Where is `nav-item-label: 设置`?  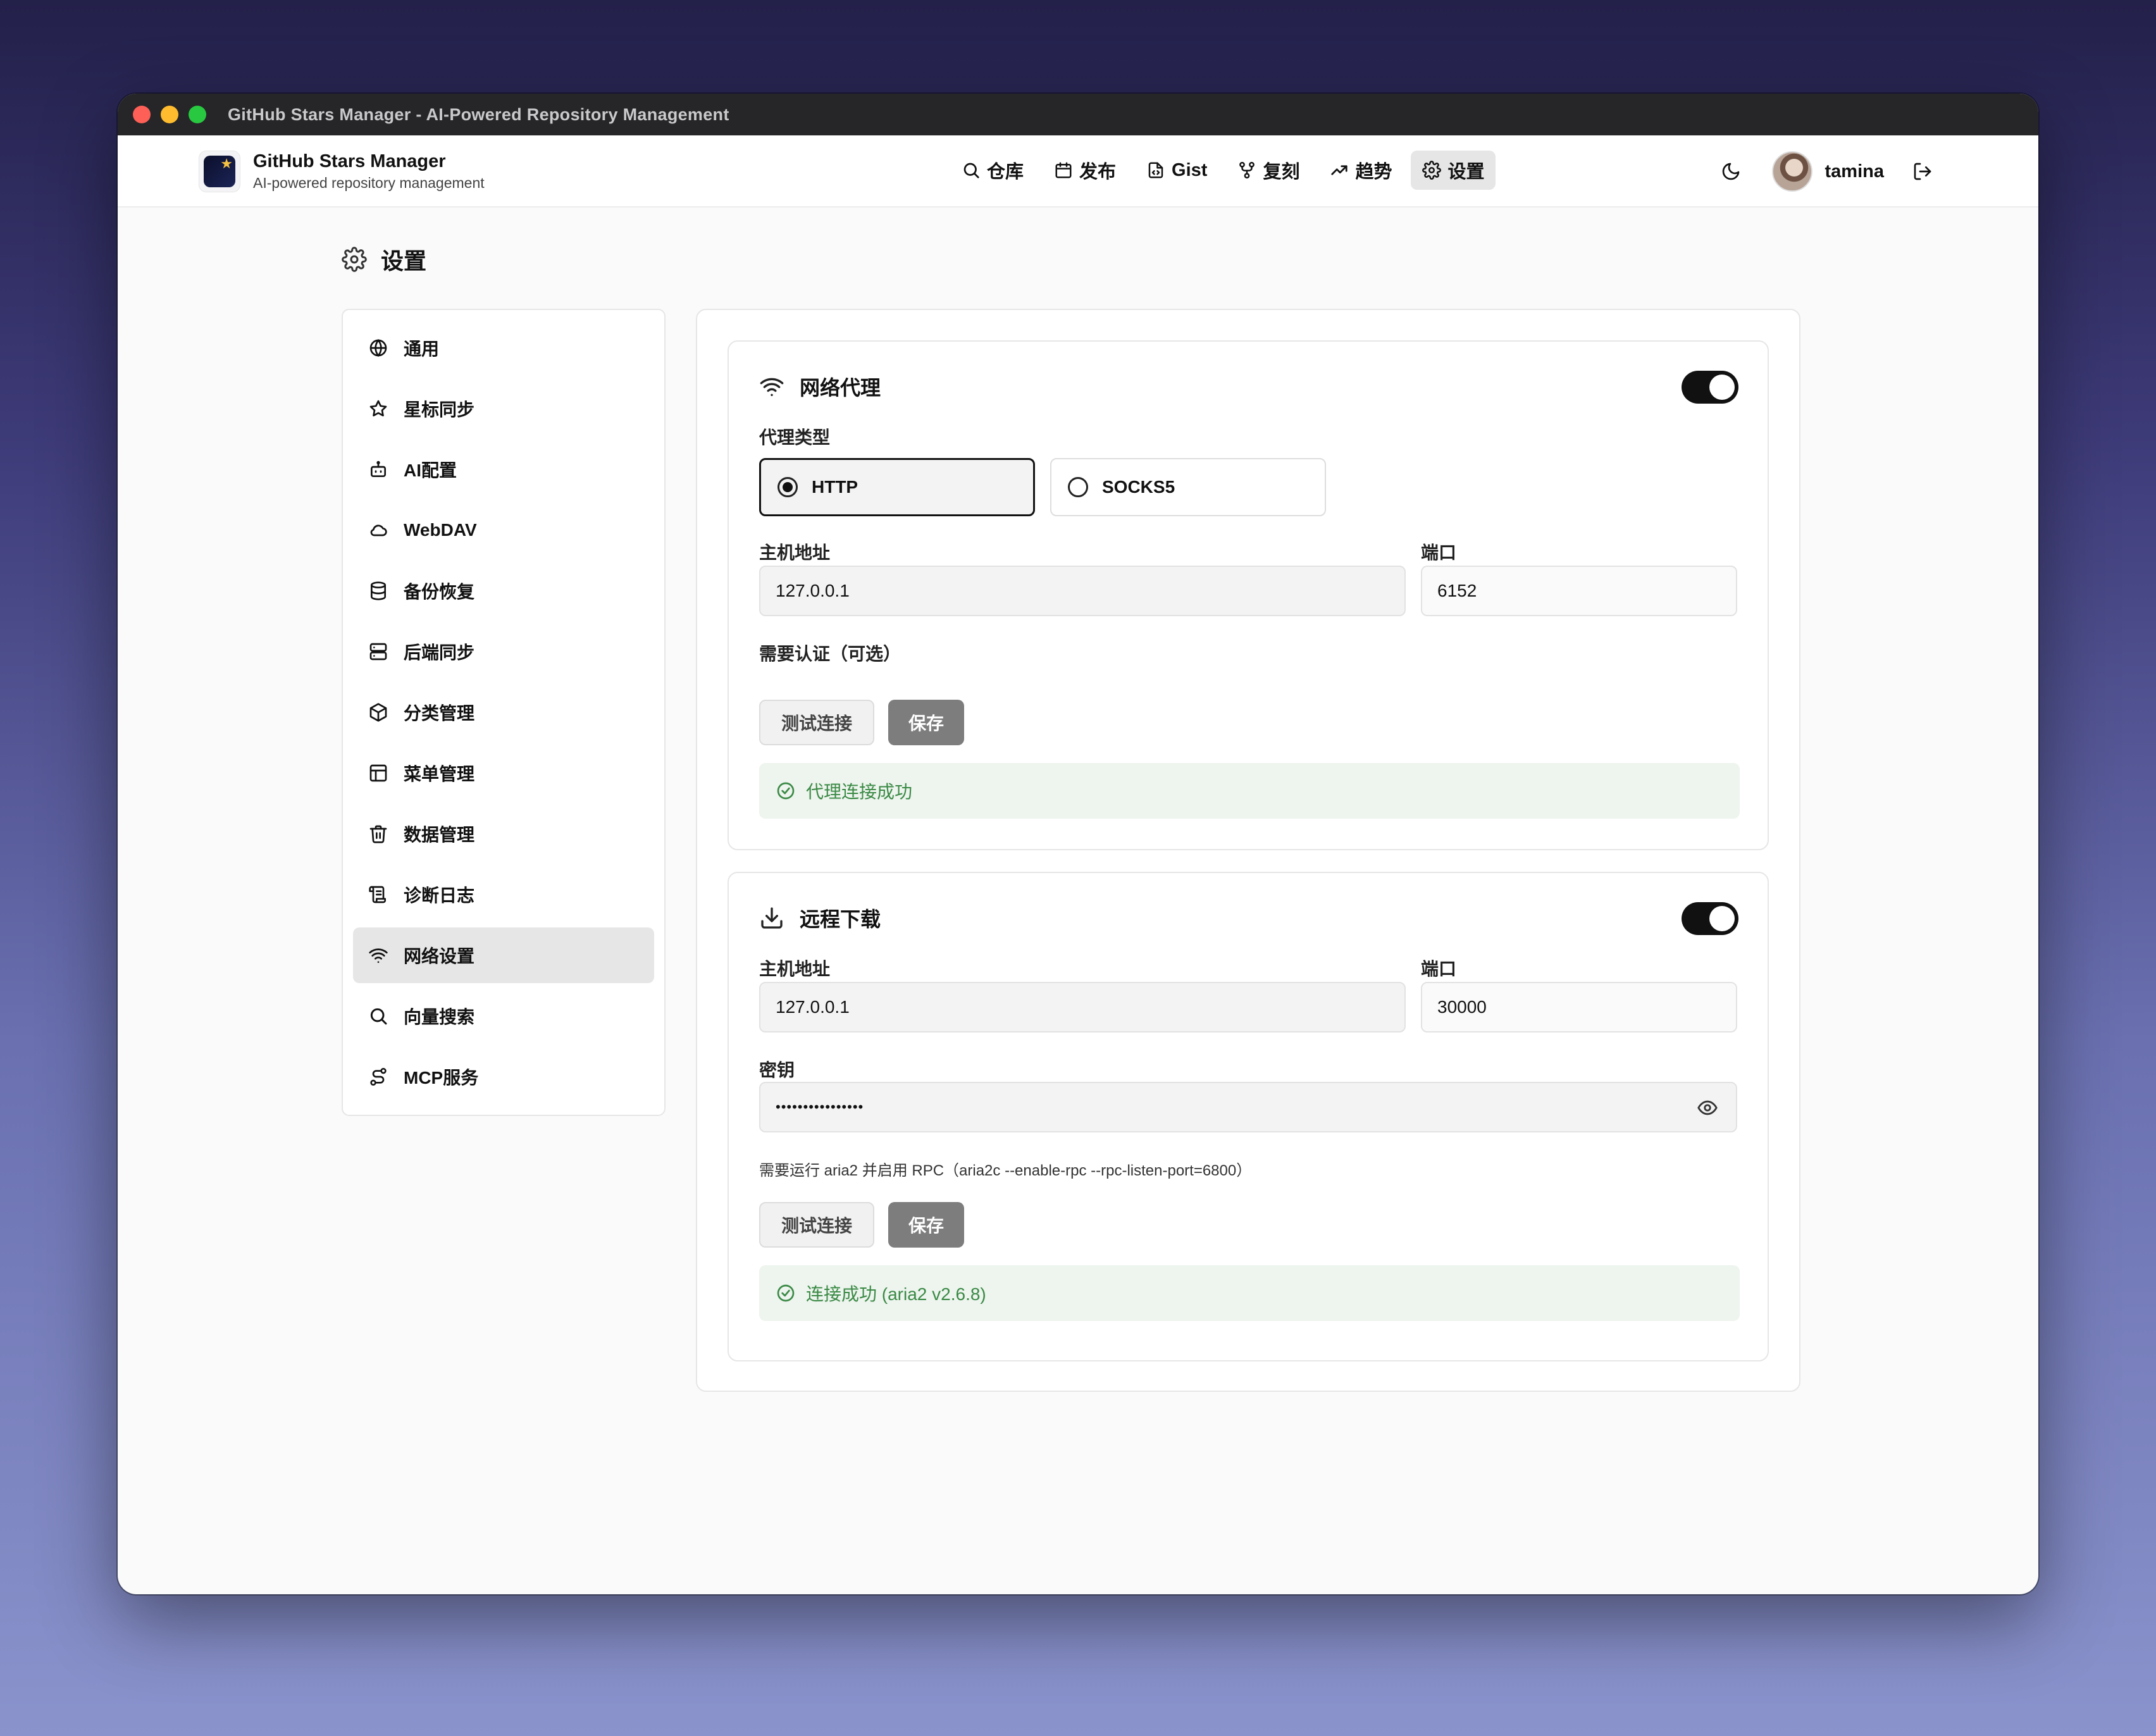 nav-item-label: 设置 is located at coordinates (1466, 172).